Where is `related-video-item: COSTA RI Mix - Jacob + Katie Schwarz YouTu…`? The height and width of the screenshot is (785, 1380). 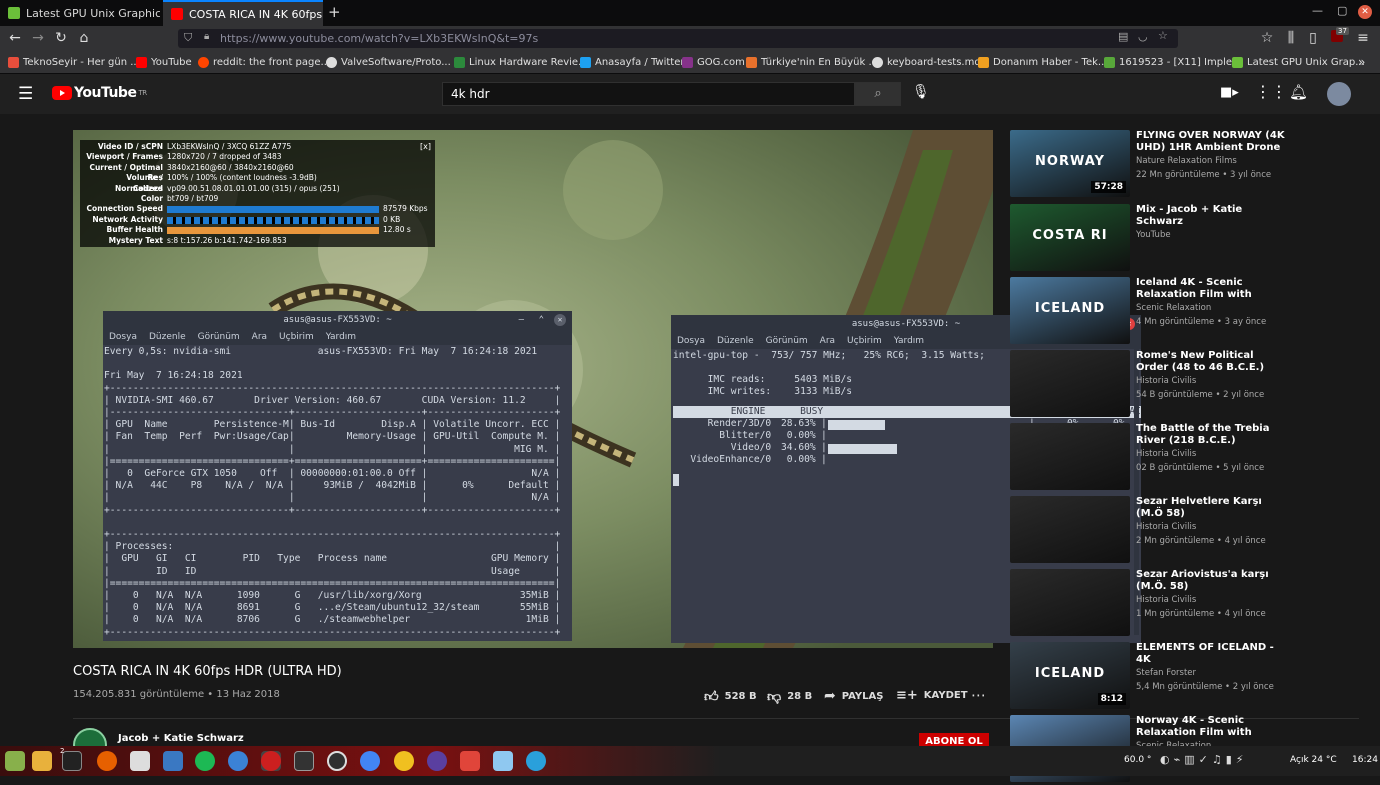 related-video-item: COSTA RI Mix - Jacob + Katie Schwarz YouTu… is located at coordinates (1152, 239).